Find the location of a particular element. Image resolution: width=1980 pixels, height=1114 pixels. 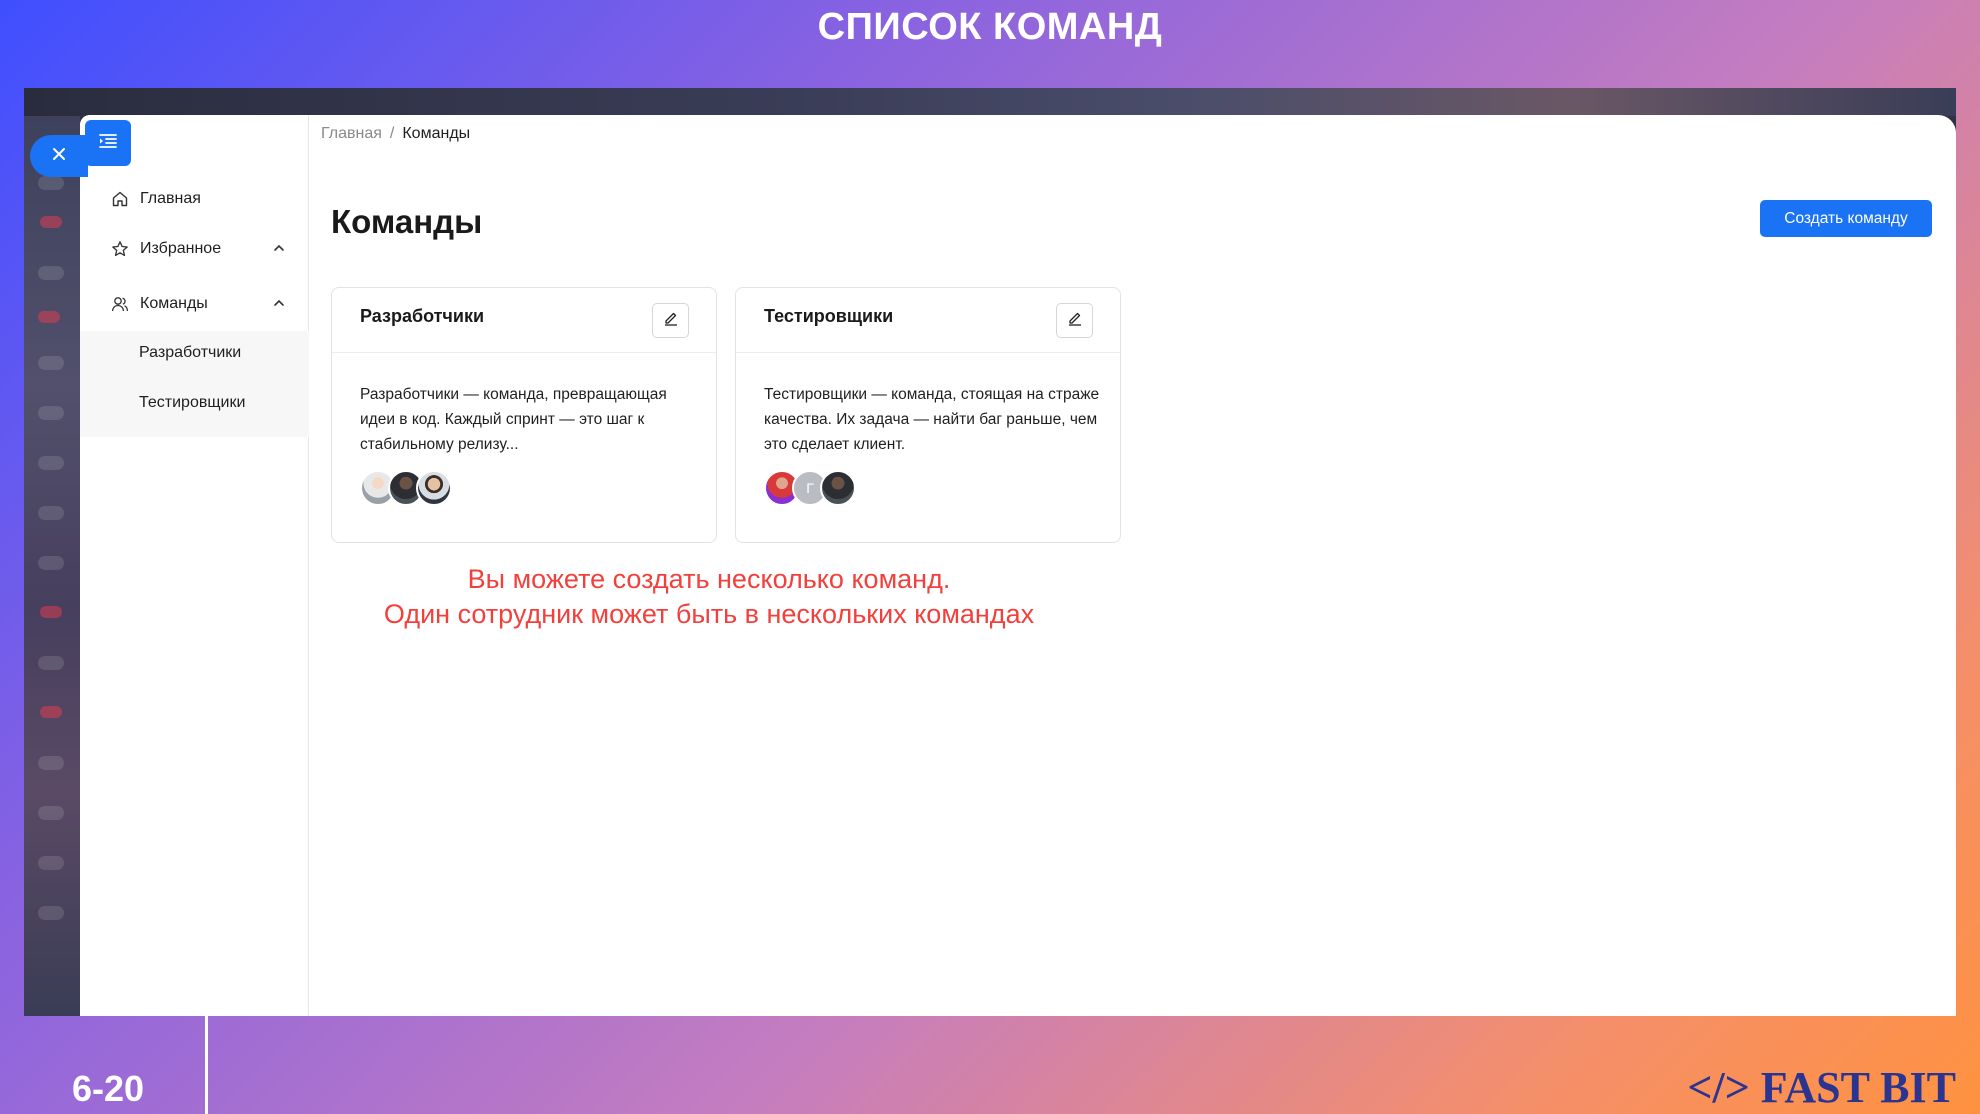

card-header: Тестировщики is located at coordinates (928, 320).